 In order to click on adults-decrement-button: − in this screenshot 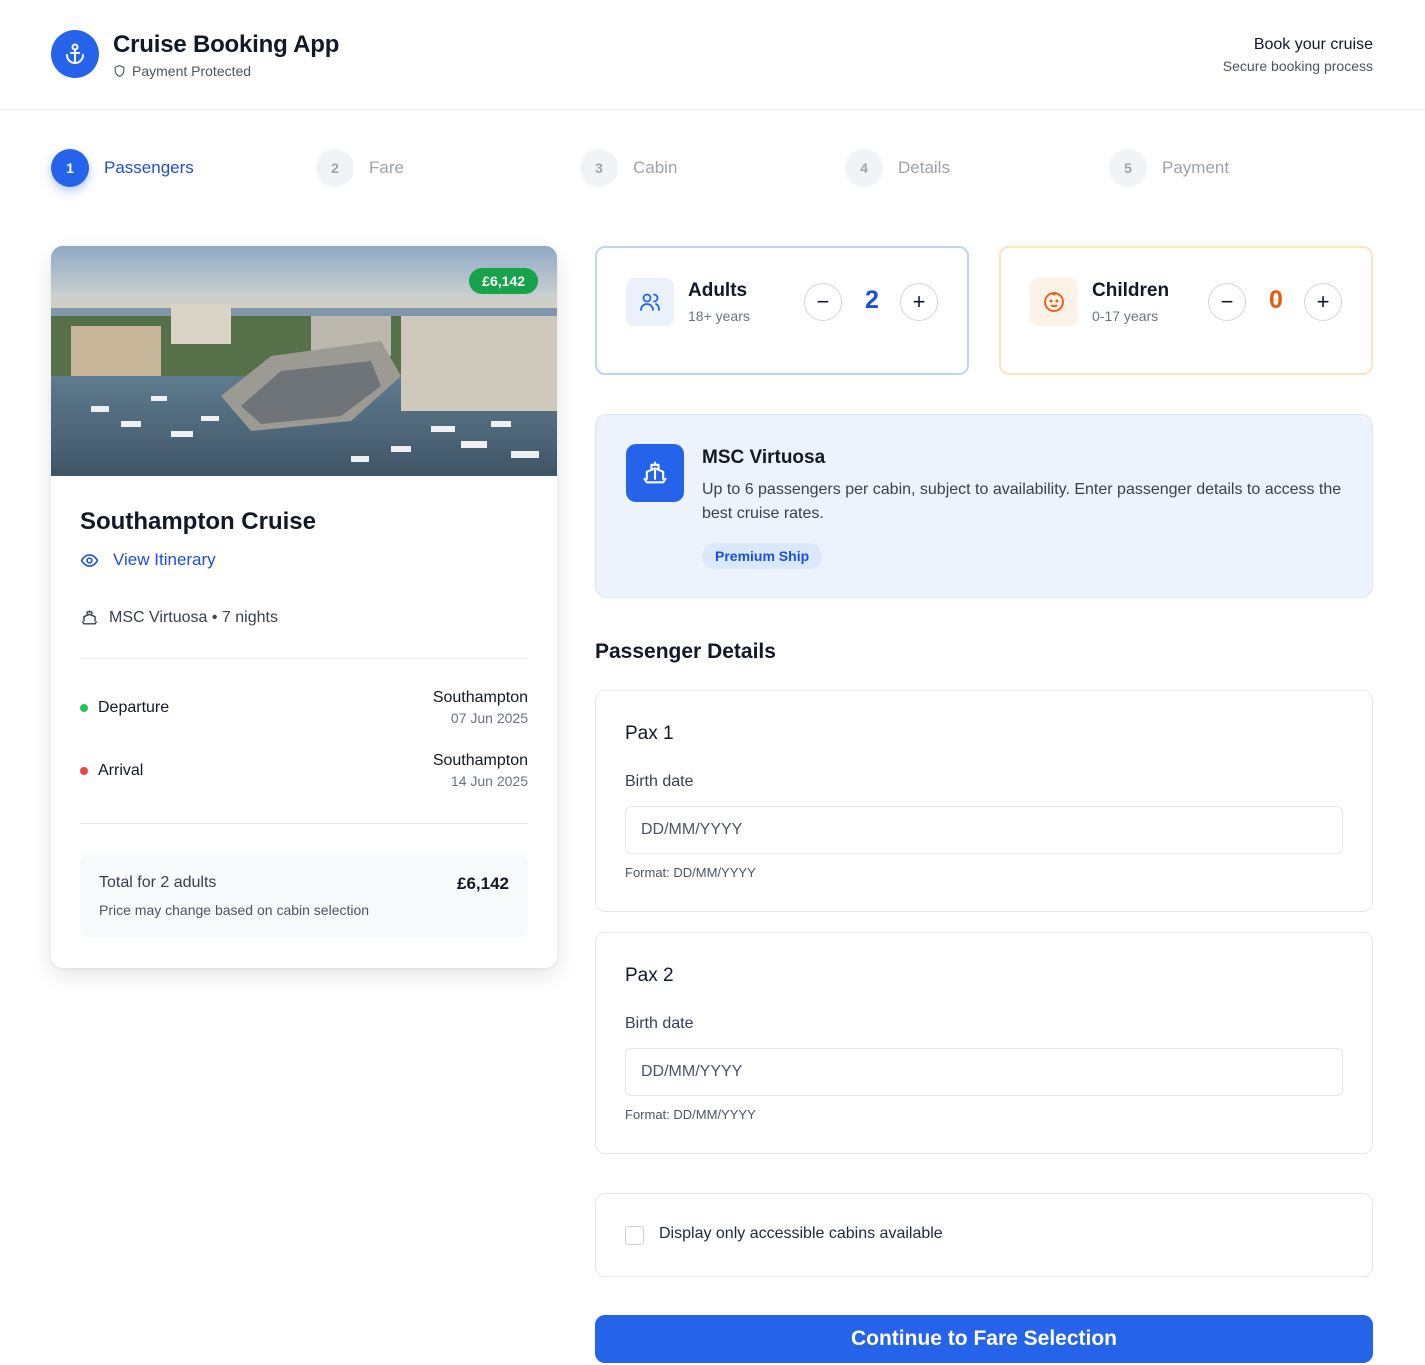, I will do `click(823, 302)`.